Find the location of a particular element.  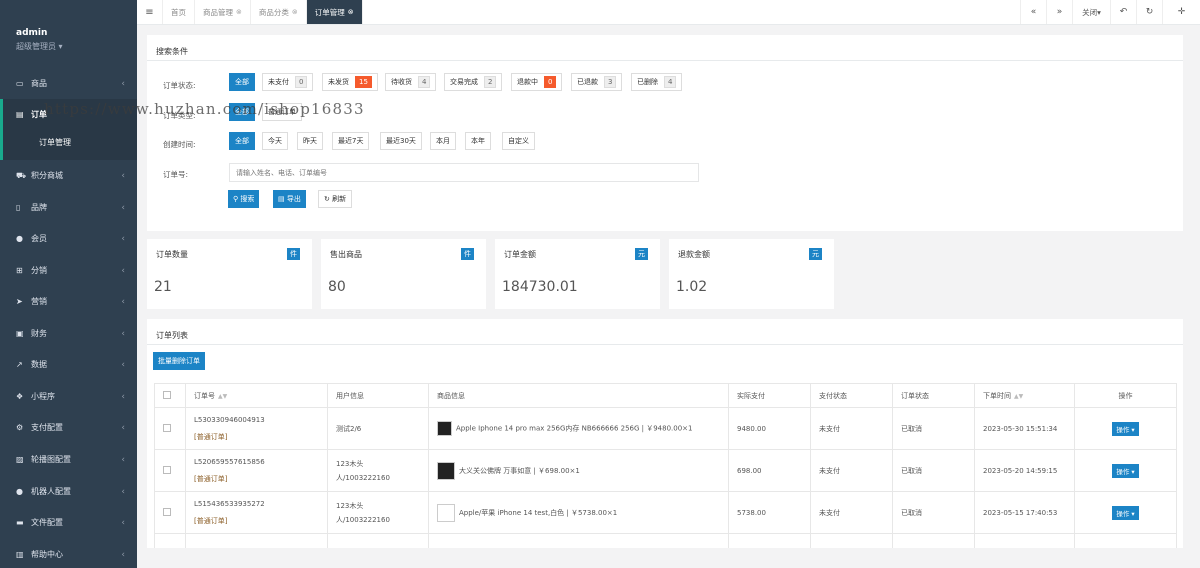

search-button: ⚲ 搜索 is located at coordinates (244, 199).